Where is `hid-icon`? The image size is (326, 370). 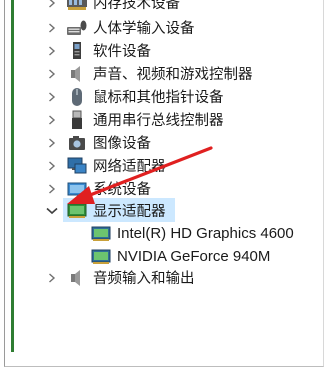 hid-icon is located at coordinates (77, 28).